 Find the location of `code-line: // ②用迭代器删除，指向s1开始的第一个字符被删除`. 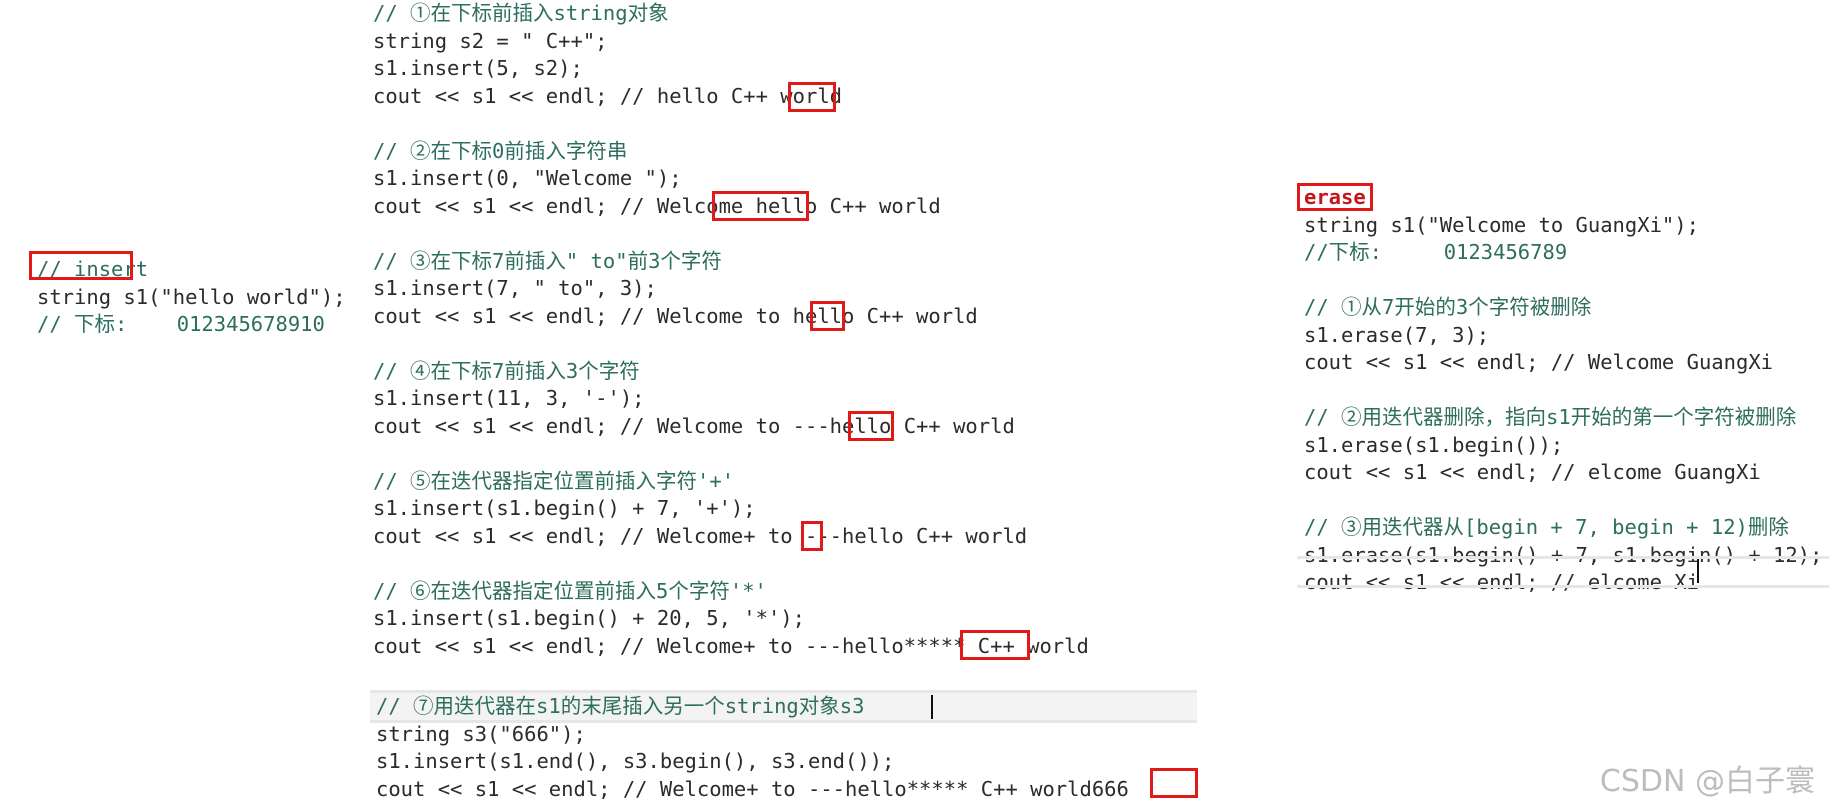

code-line: // ②用迭代器删除，指向s1开始的第一个字符被删除 is located at coordinates (1550, 417).